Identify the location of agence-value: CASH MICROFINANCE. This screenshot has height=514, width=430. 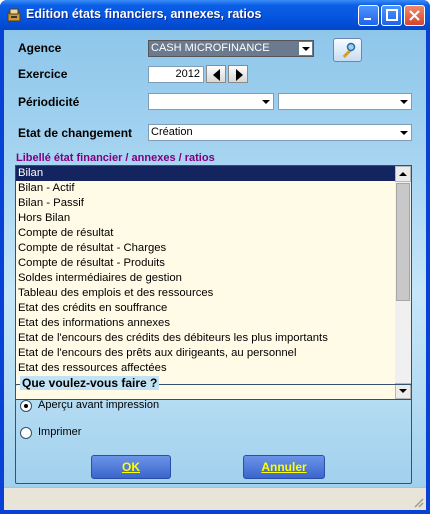
(210, 48).